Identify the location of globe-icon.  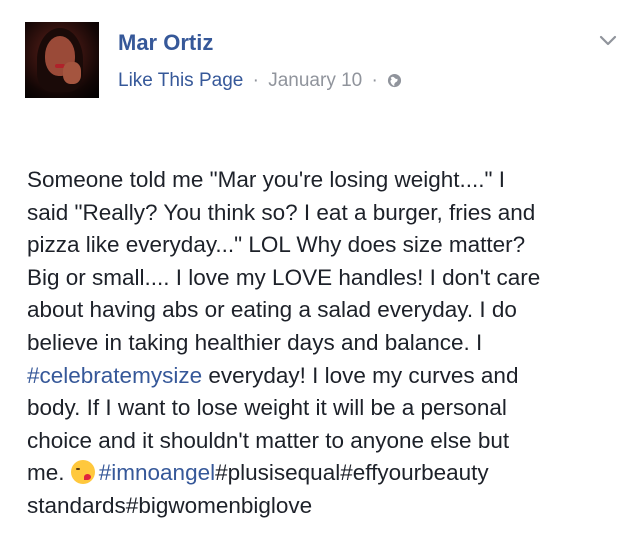
(394, 80).